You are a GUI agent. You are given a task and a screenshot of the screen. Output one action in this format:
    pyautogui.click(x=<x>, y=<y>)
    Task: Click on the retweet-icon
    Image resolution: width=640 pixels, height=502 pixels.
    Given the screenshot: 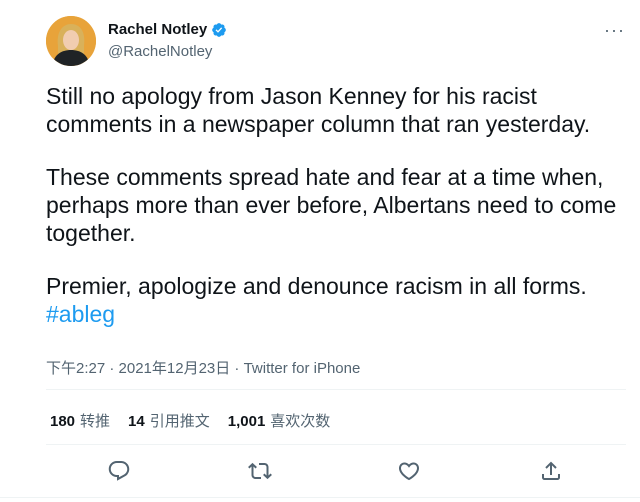 What is the action you would take?
    pyautogui.click(x=260, y=471)
    